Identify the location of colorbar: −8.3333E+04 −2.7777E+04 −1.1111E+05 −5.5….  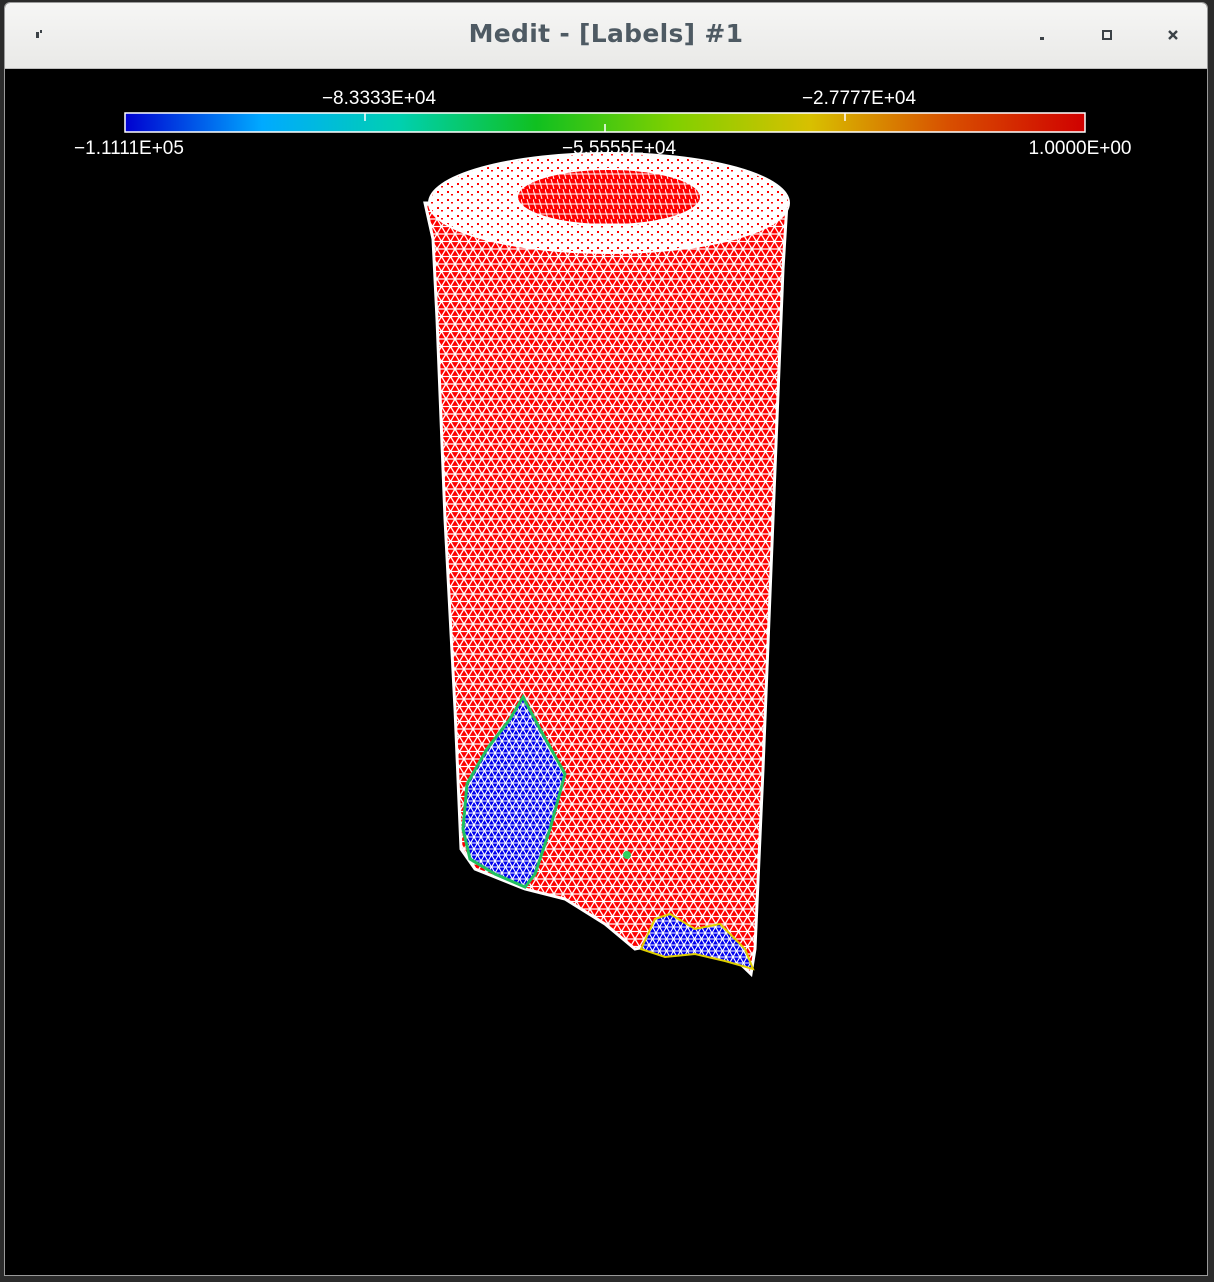
(602, 123).